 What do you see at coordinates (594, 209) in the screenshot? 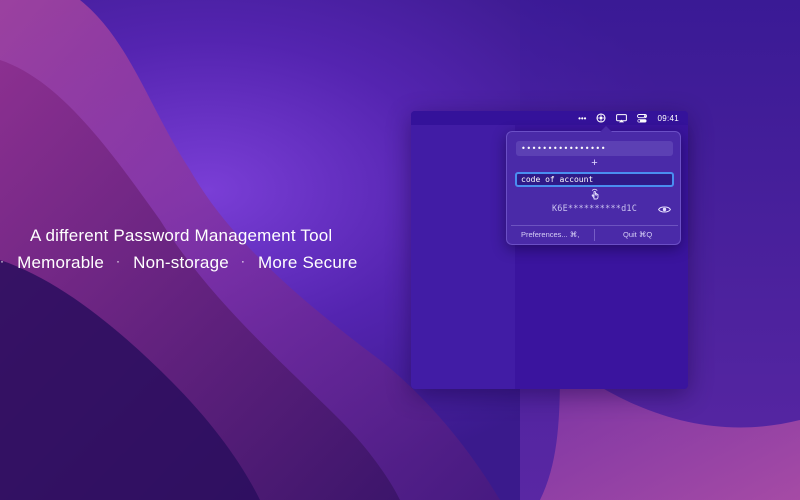
I see `generated-password-masked: K6E**********d1C` at bounding box center [594, 209].